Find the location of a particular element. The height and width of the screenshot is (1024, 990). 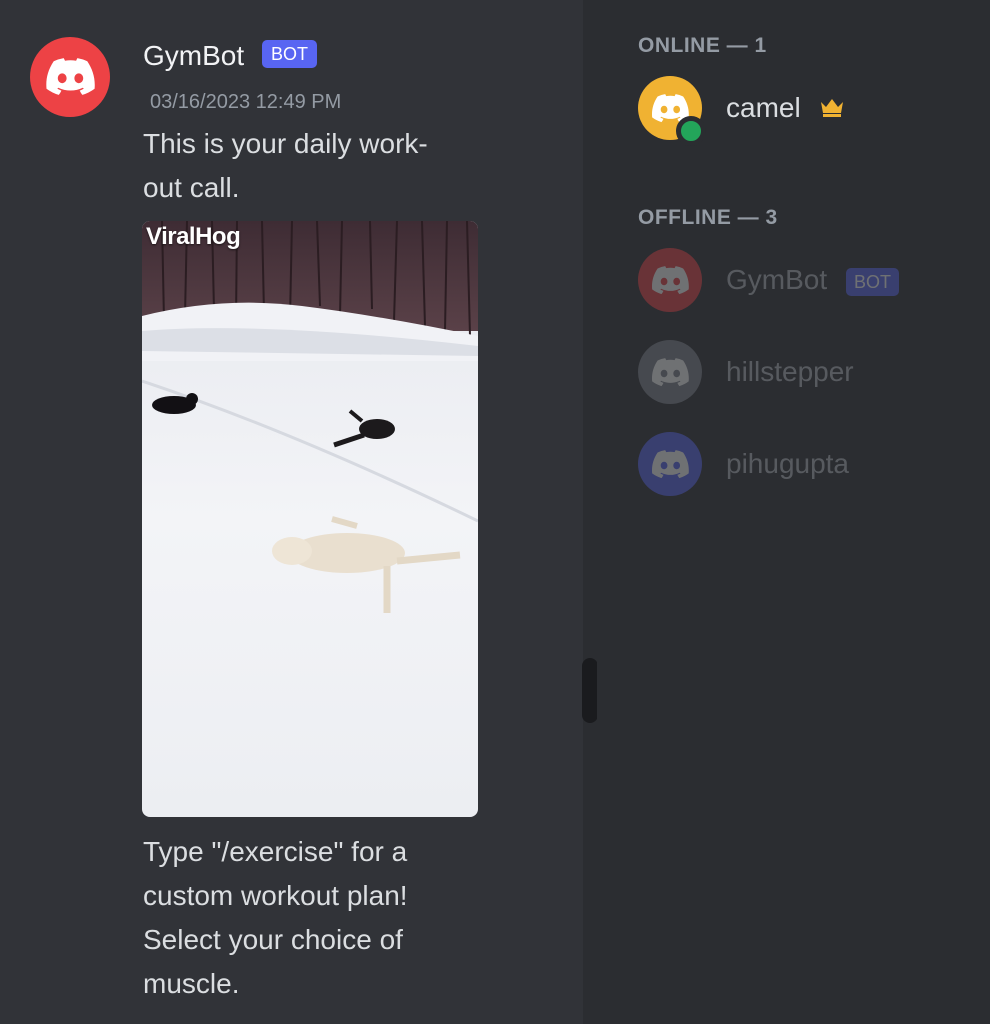

member-item-hillstepper: hillstepper is located at coordinates (808, 373).